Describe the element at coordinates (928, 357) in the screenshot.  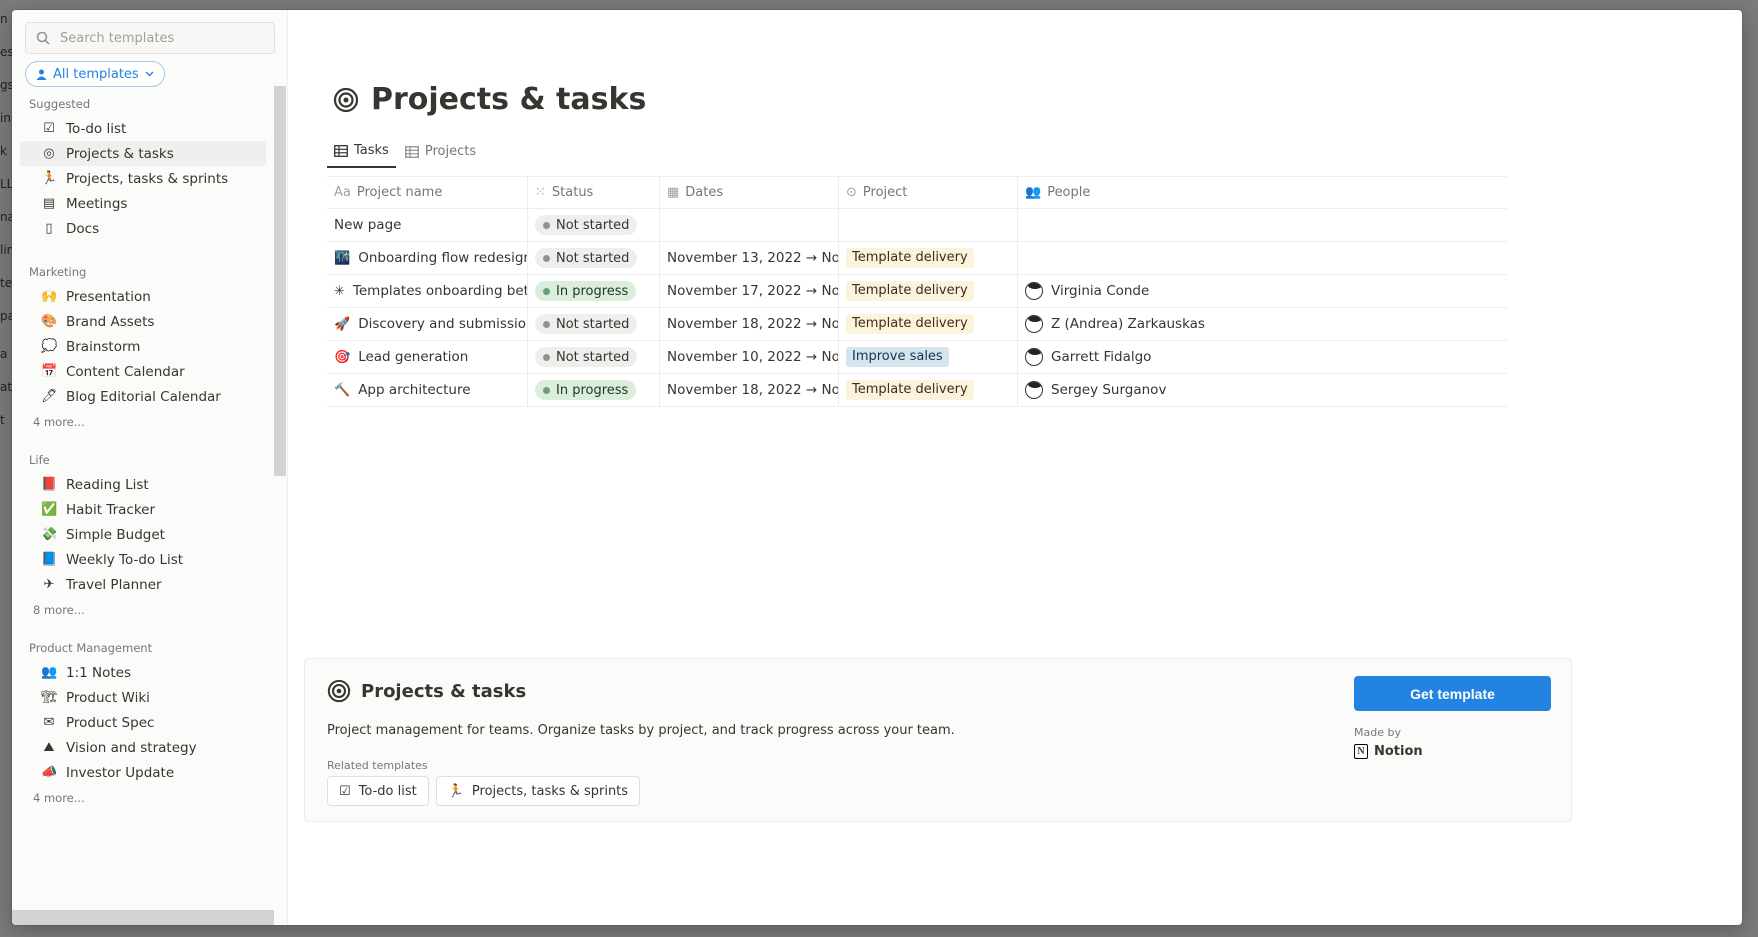
I see `project-cell: Improve sales` at that location.